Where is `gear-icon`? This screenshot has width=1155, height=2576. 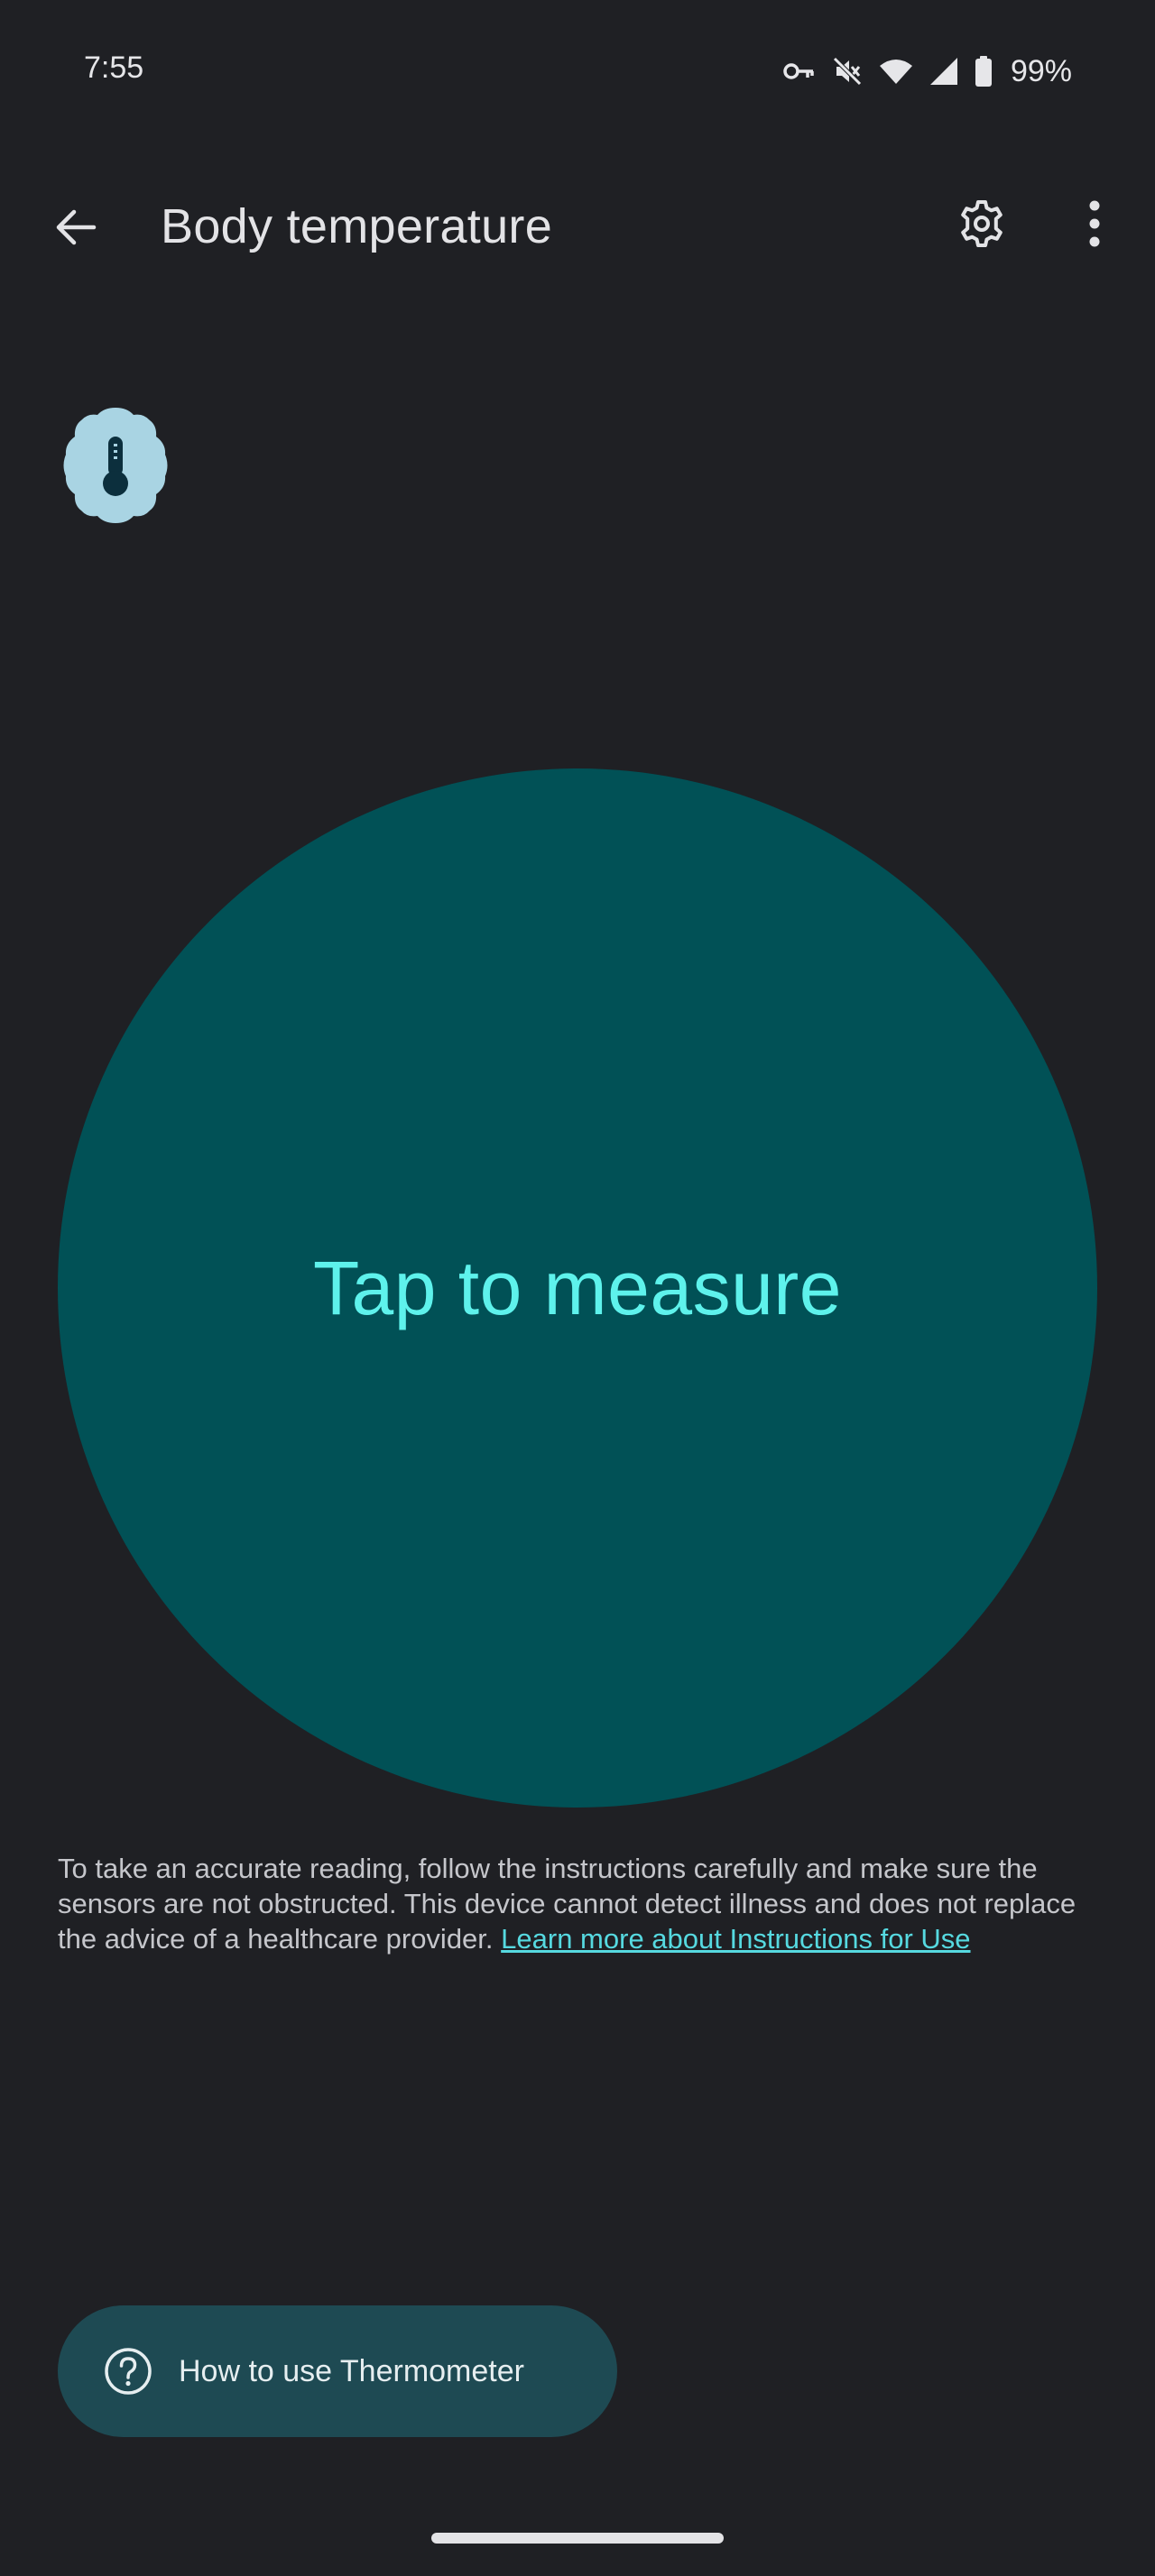 gear-icon is located at coordinates (981, 226).